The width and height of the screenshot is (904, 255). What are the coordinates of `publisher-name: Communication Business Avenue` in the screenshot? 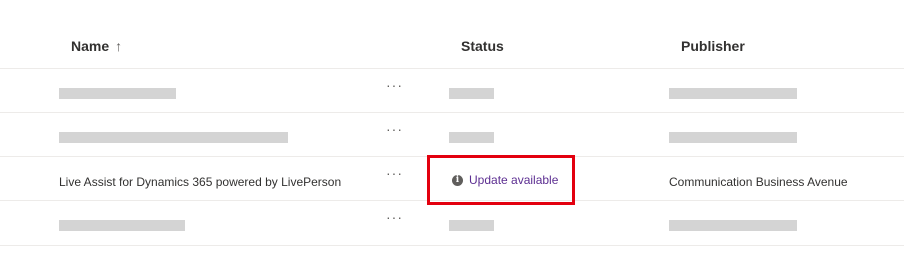 It's located at (758, 182).